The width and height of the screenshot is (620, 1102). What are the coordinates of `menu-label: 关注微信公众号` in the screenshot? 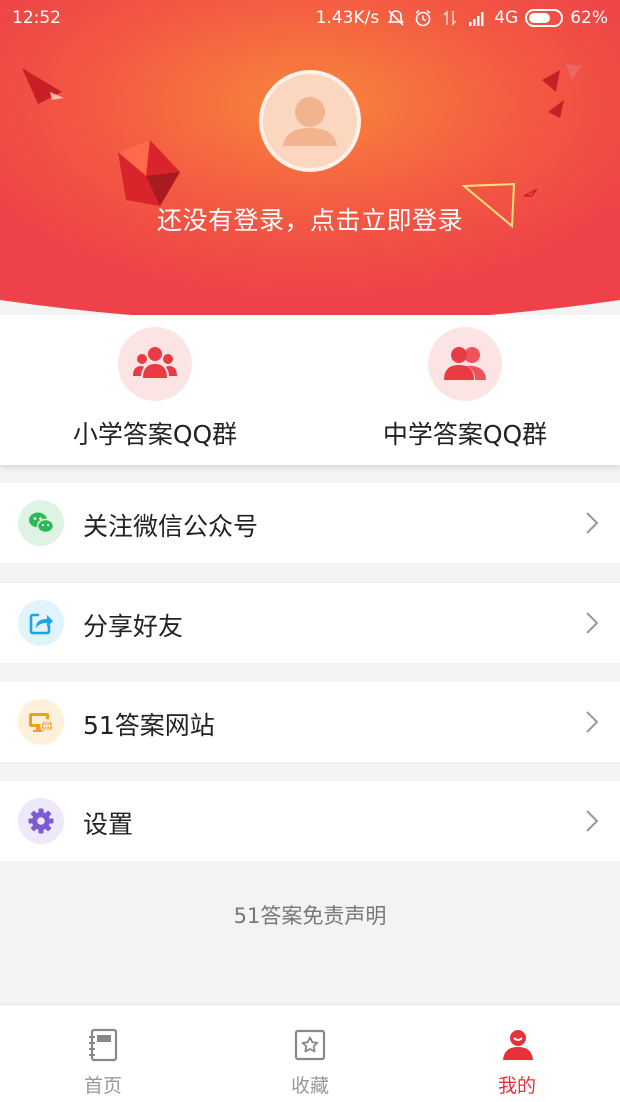 It's located at (171, 526).